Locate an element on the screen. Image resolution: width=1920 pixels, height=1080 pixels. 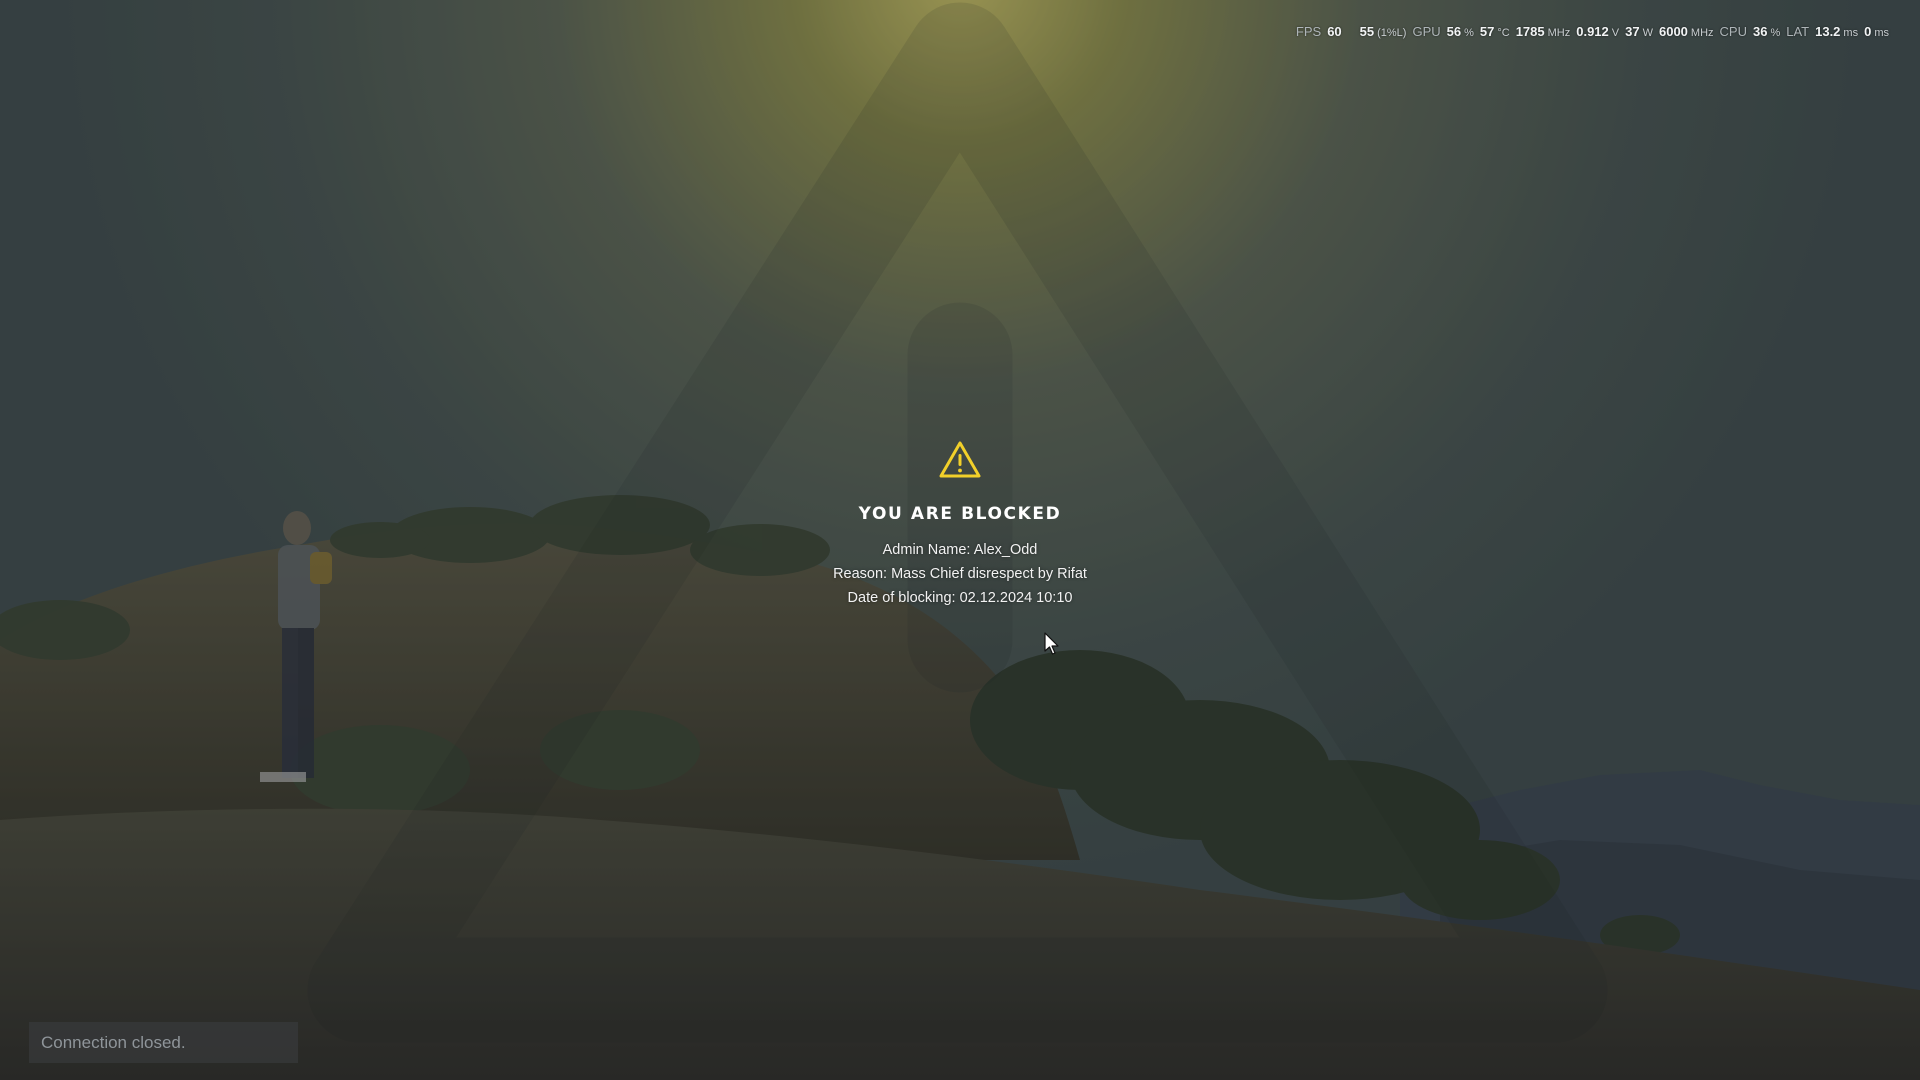
lat-label: LAT is located at coordinates (1798, 31).